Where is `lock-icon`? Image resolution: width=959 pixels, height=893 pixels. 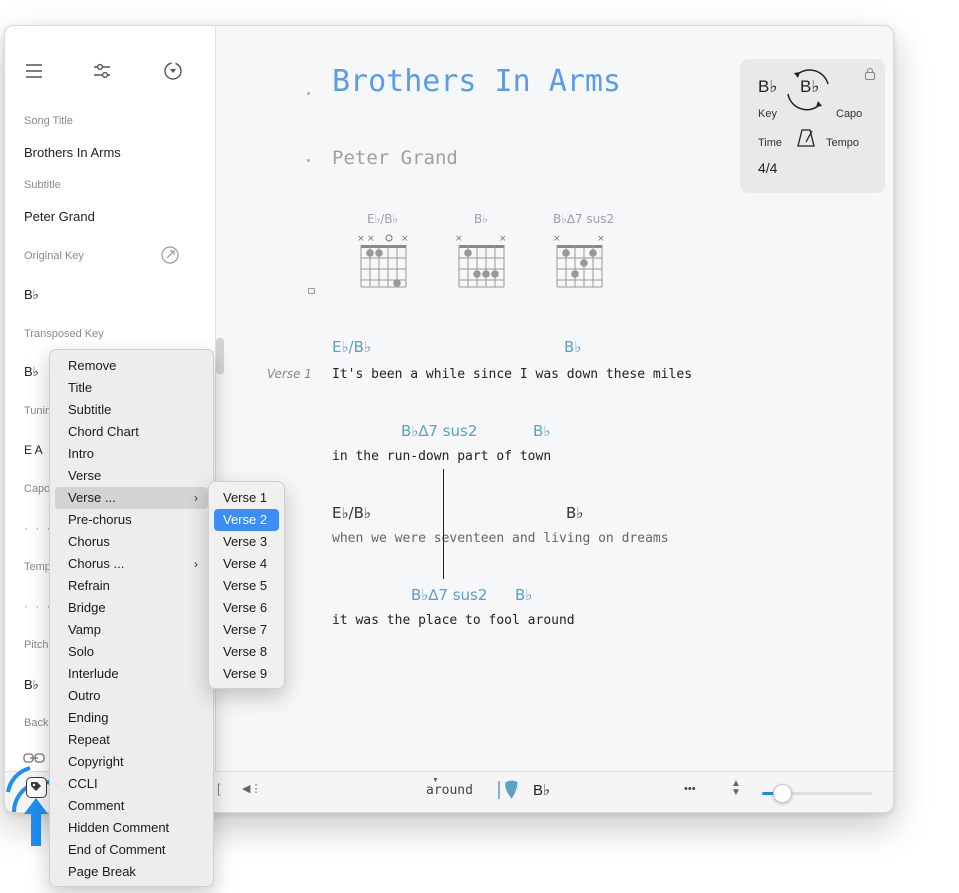 lock-icon is located at coordinates (870, 74).